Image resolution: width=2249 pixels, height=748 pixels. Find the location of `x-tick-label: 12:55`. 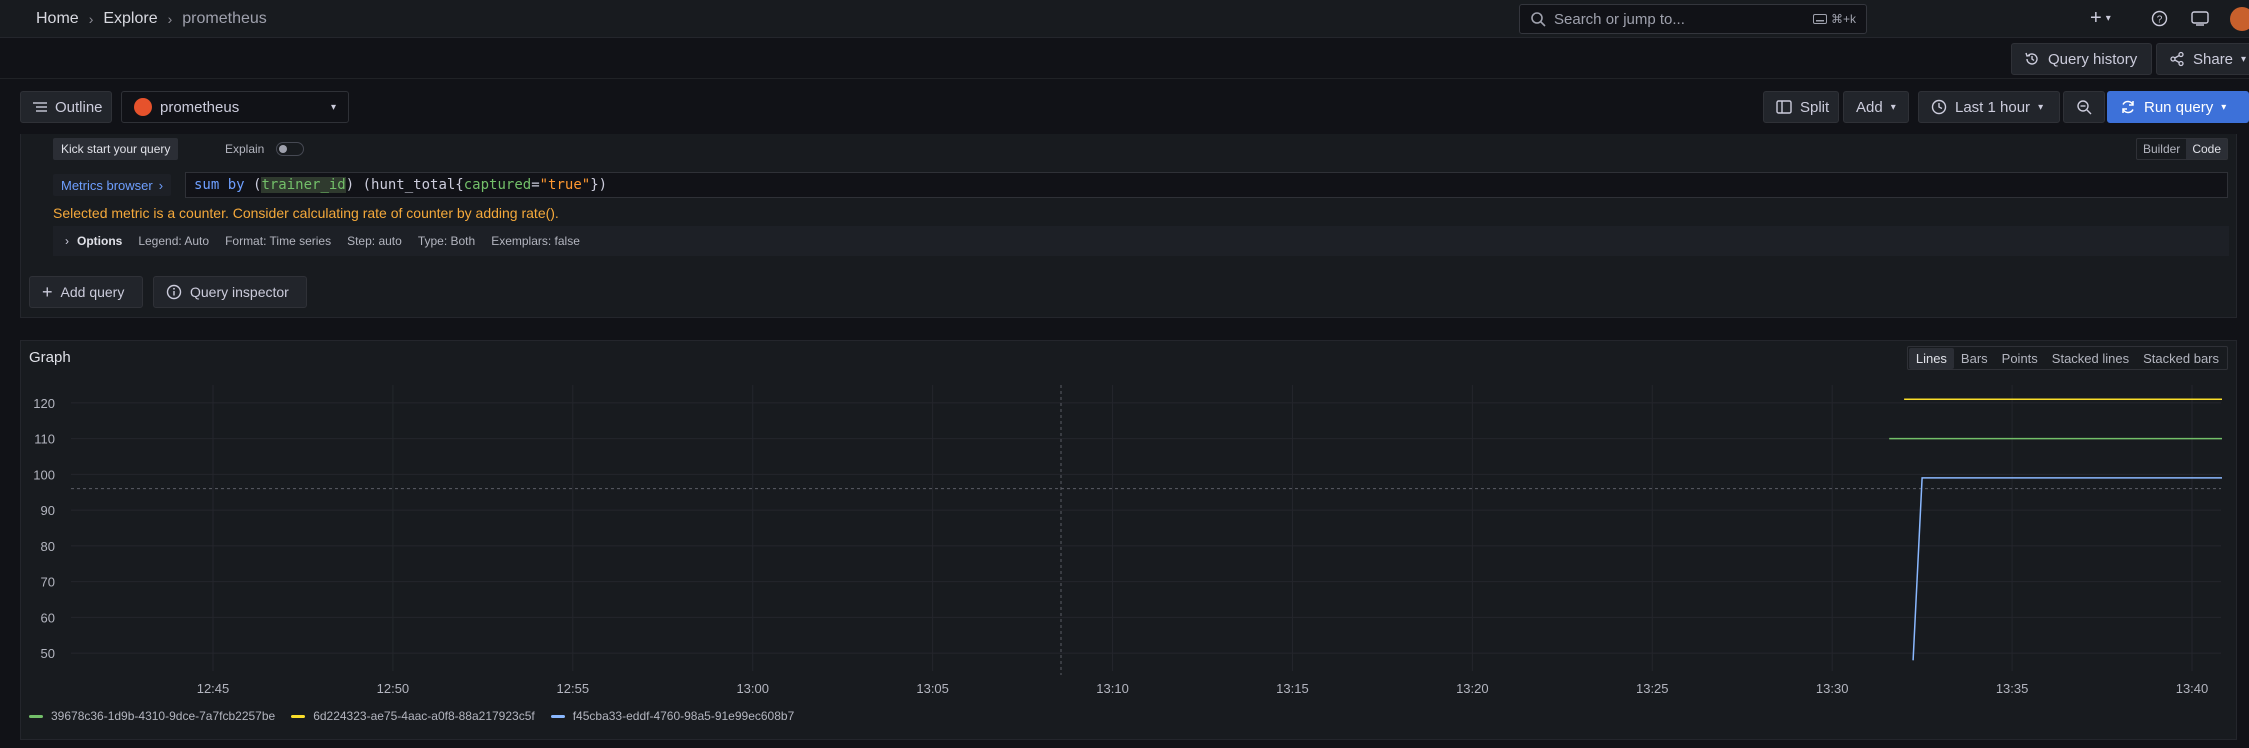

x-tick-label: 12:55 is located at coordinates (573, 688).